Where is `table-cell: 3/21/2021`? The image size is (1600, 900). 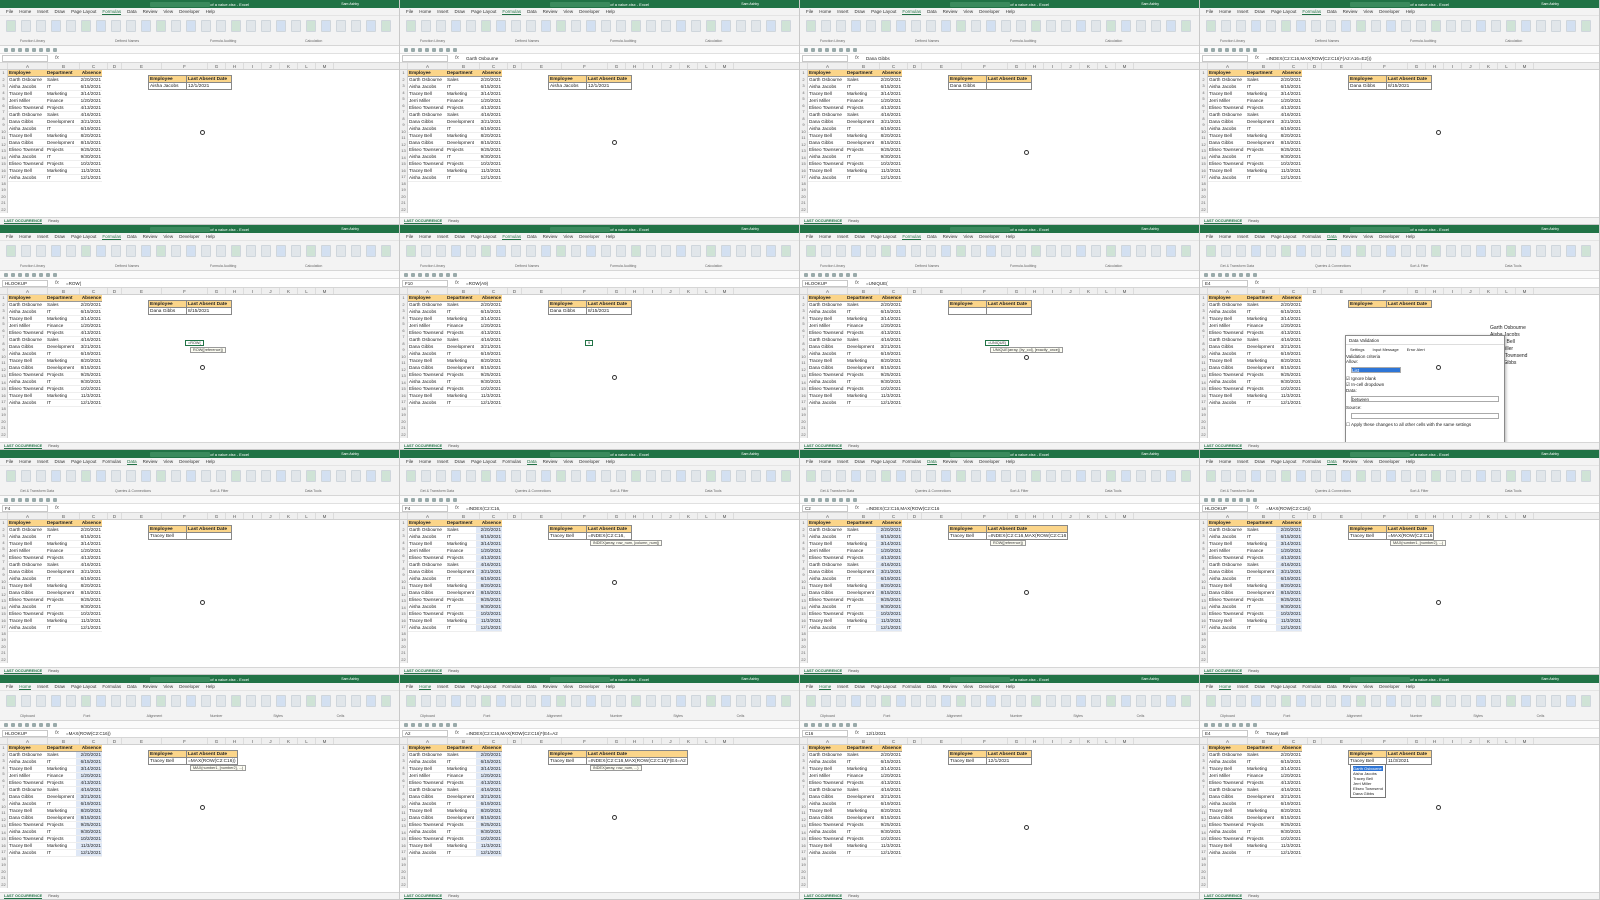 table-cell: 3/21/2021 is located at coordinates (89, 572).